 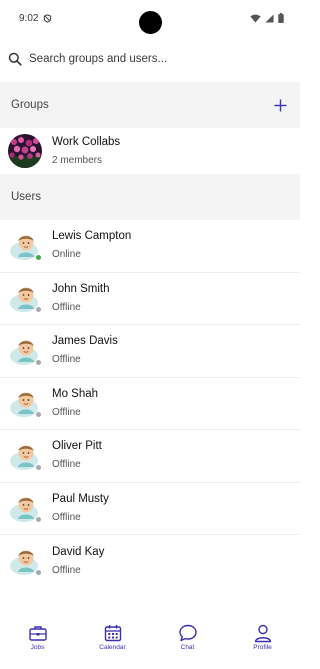 What do you see at coordinates (150, 197) in the screenshot?
I see `users-section-header: Users` at bounding box center [150, 197].